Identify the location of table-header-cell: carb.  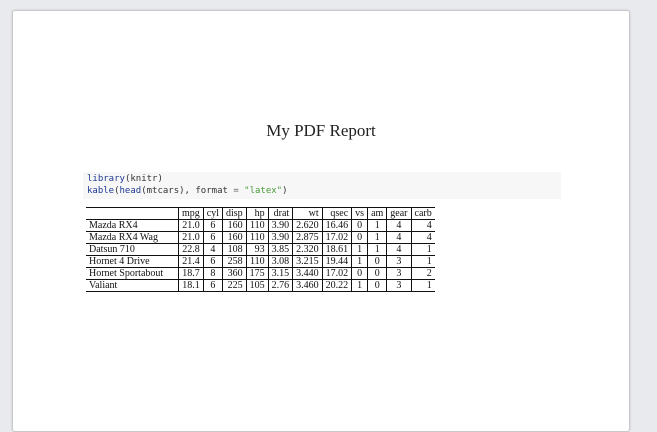
(422, 213).